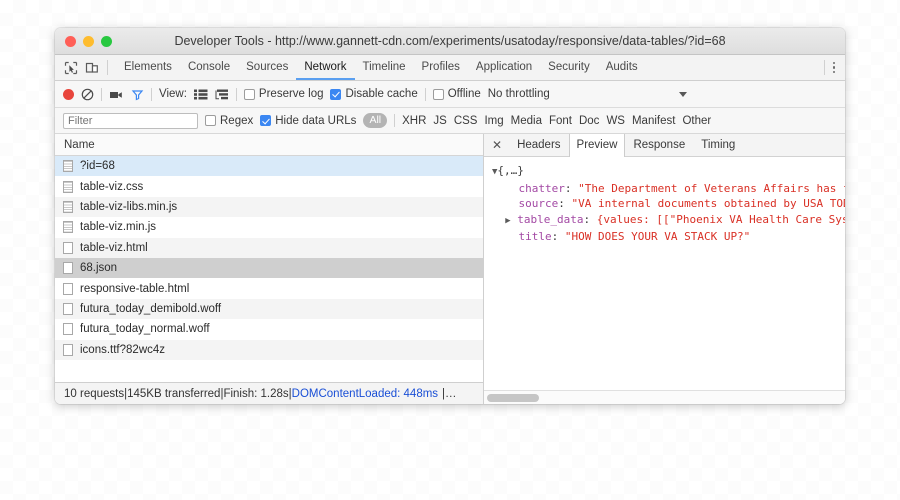 The height and width of the screenshot is (500, 900). I want to click on tab-network: Network, so click(325, 67).